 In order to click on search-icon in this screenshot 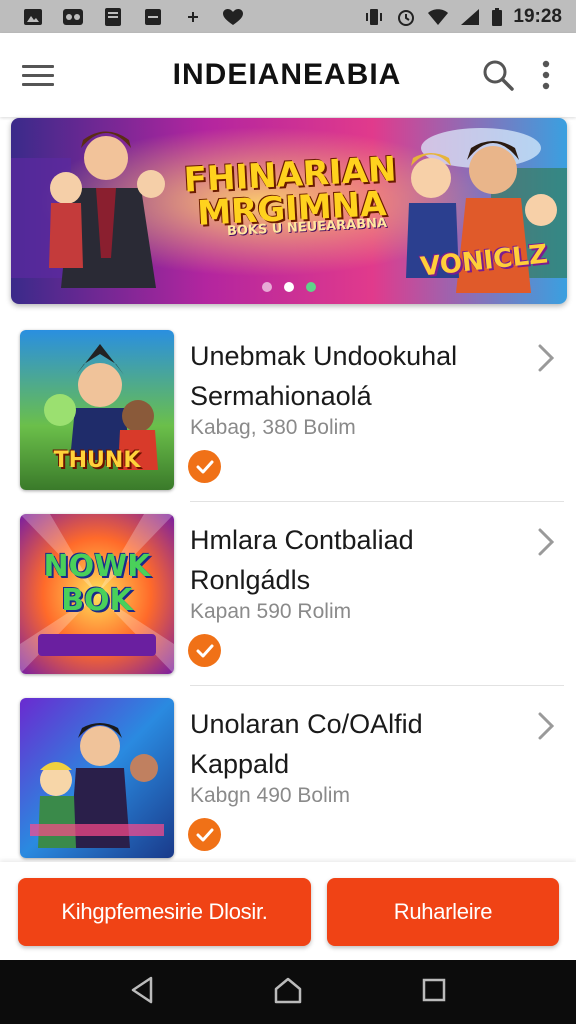, I will do `click(498, 75)`.